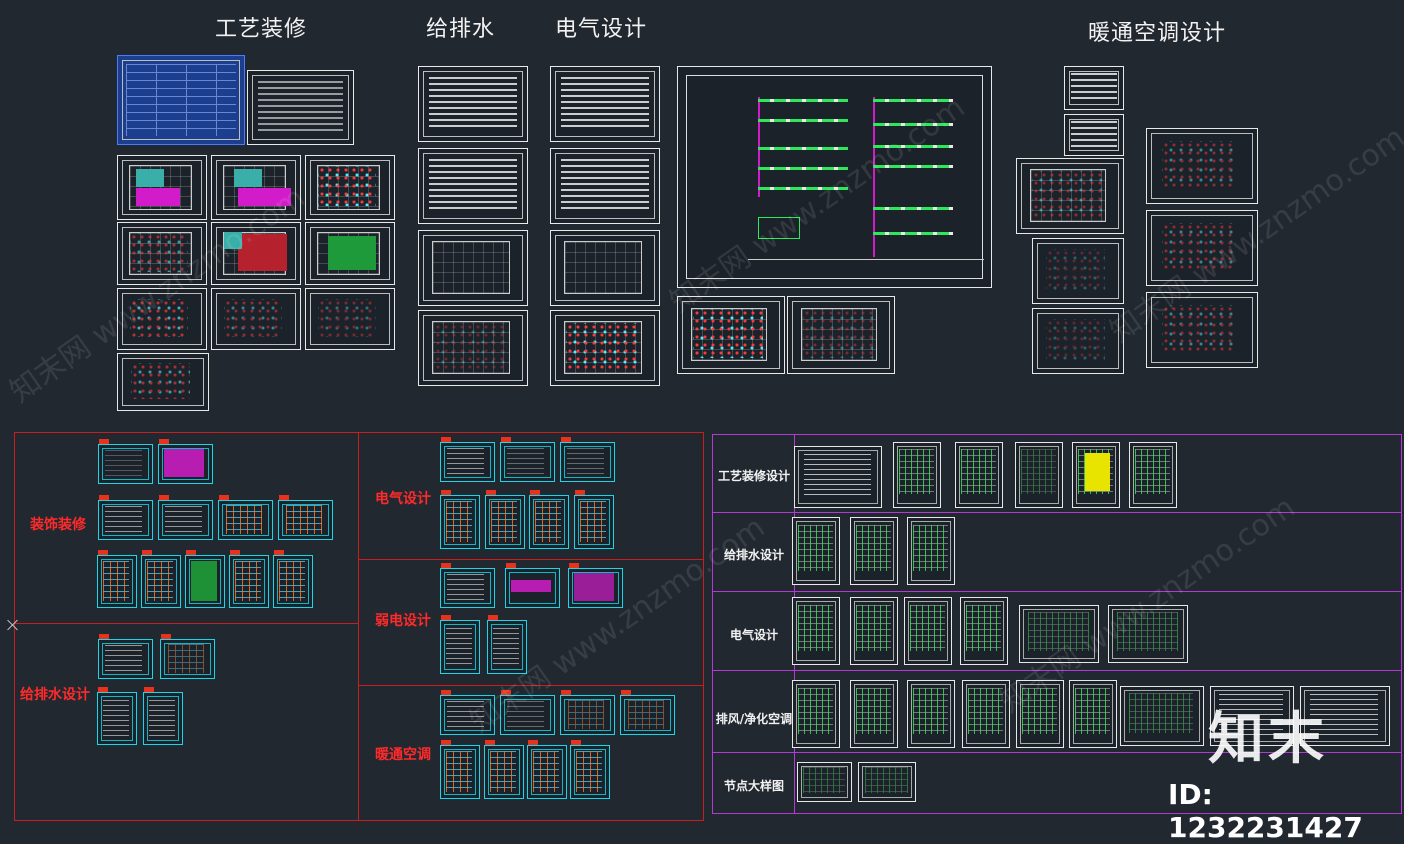 This screenshot has width=1404, height=844. What do you see at coordinates (1265, 811) in the screenshot?
I see `asset-id-label: ID: 1232231427` at bounding box center [1265, 811].